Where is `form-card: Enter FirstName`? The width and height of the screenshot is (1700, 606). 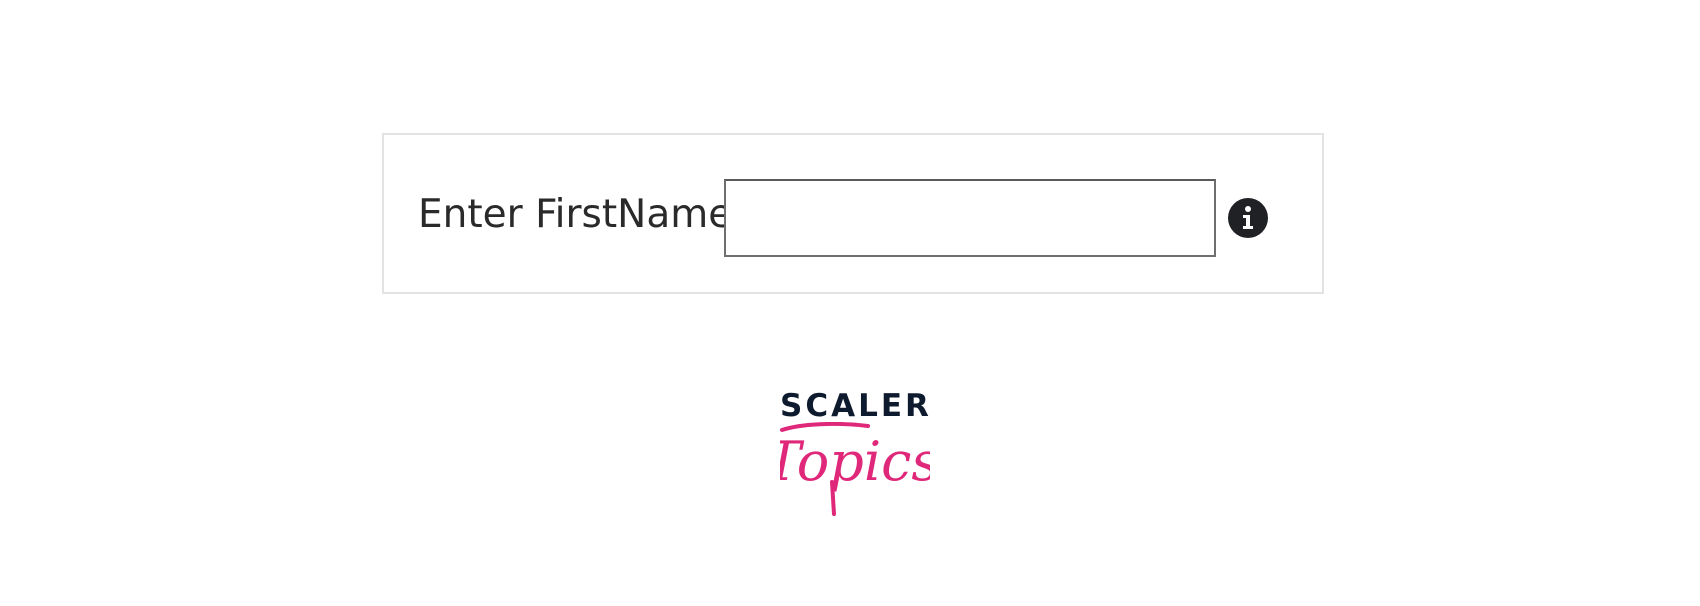 form-card: Enter FirstName is located at coordinates (853, 213).